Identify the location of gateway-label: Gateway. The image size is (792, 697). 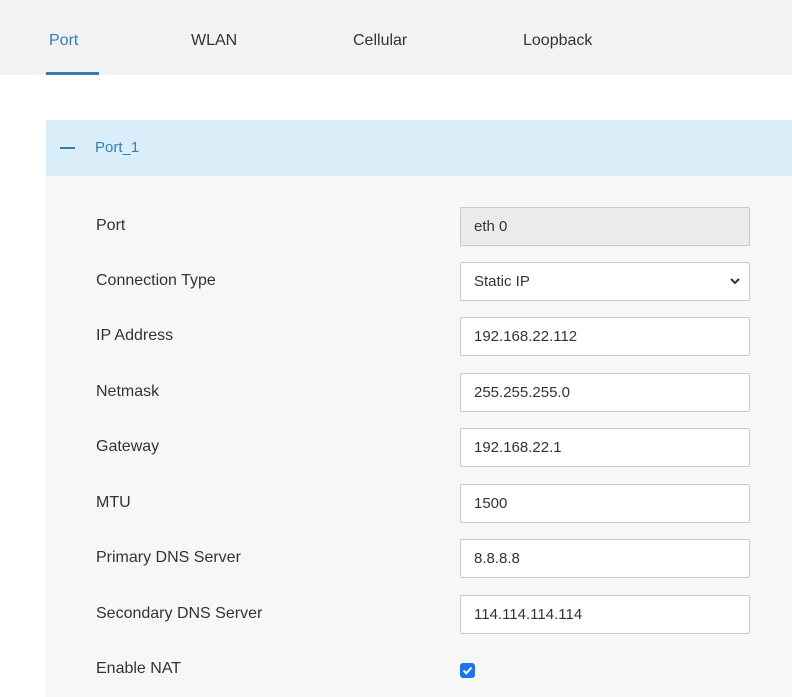
(128, 446).